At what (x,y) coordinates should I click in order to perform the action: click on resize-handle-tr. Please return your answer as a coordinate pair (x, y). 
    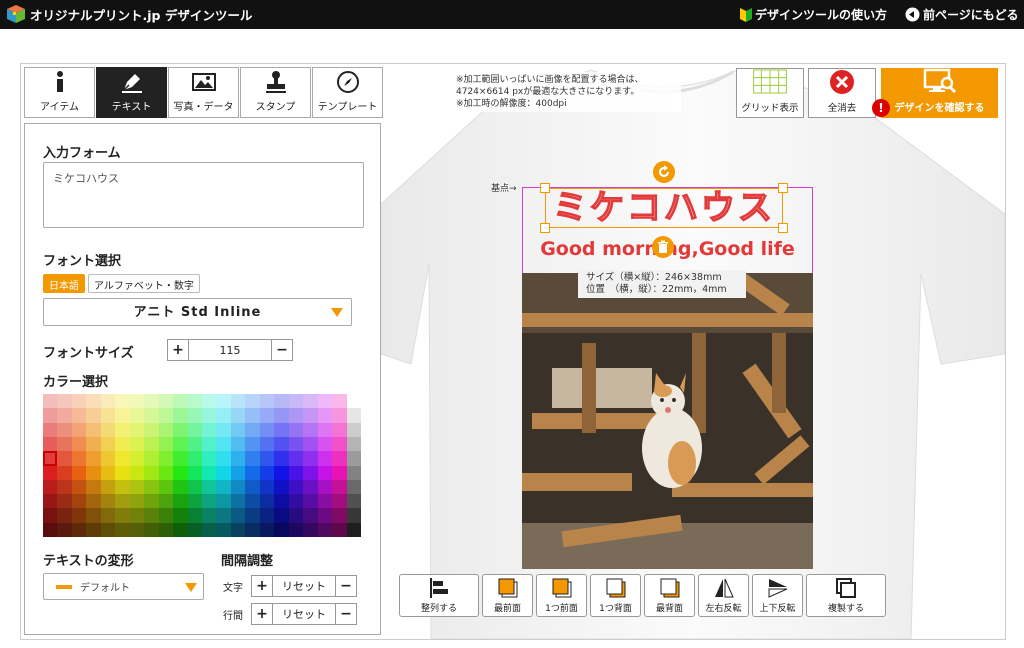
    Looking at the image, I should click on (783, 188).